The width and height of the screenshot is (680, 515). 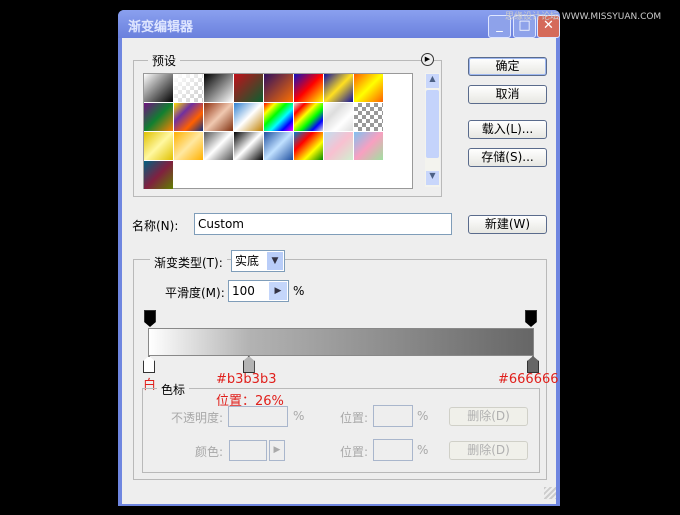 What do you see at coordinates (393, 416) in the screenshot?
I see `opacity-location-input` at bounding box center [393, 416].